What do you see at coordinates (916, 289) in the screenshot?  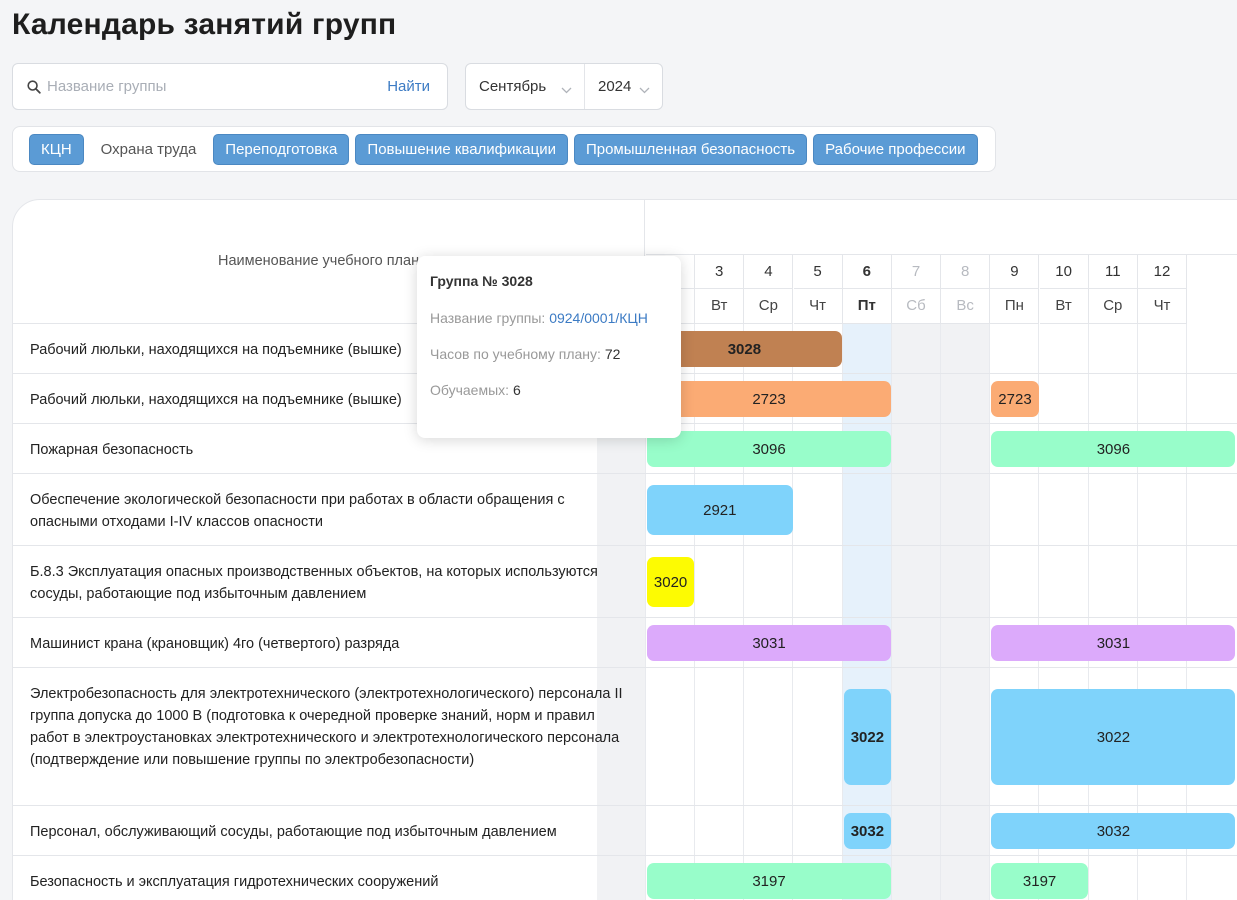 I see `day-header: 7 Сб` at bounding box center [916, 289].